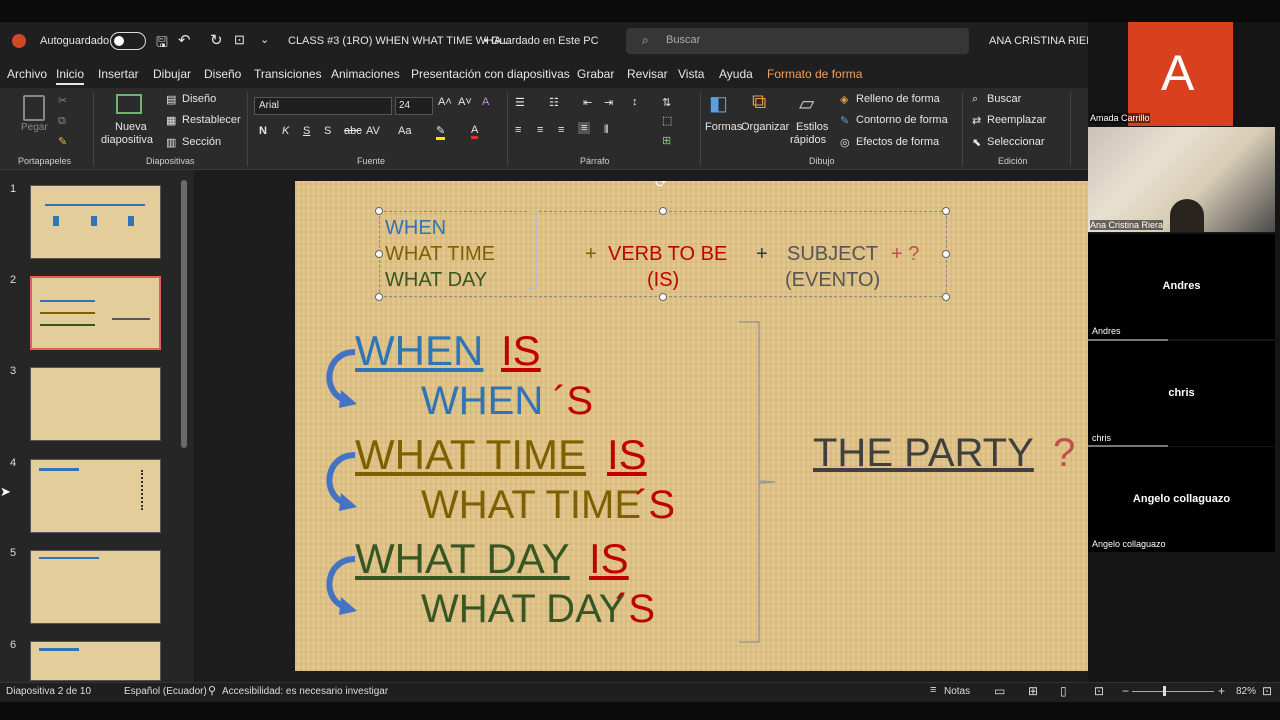  Describe the element at coordinates (666, 140) in the screenshot. I see `smartart-icon: ⊞` at that location.